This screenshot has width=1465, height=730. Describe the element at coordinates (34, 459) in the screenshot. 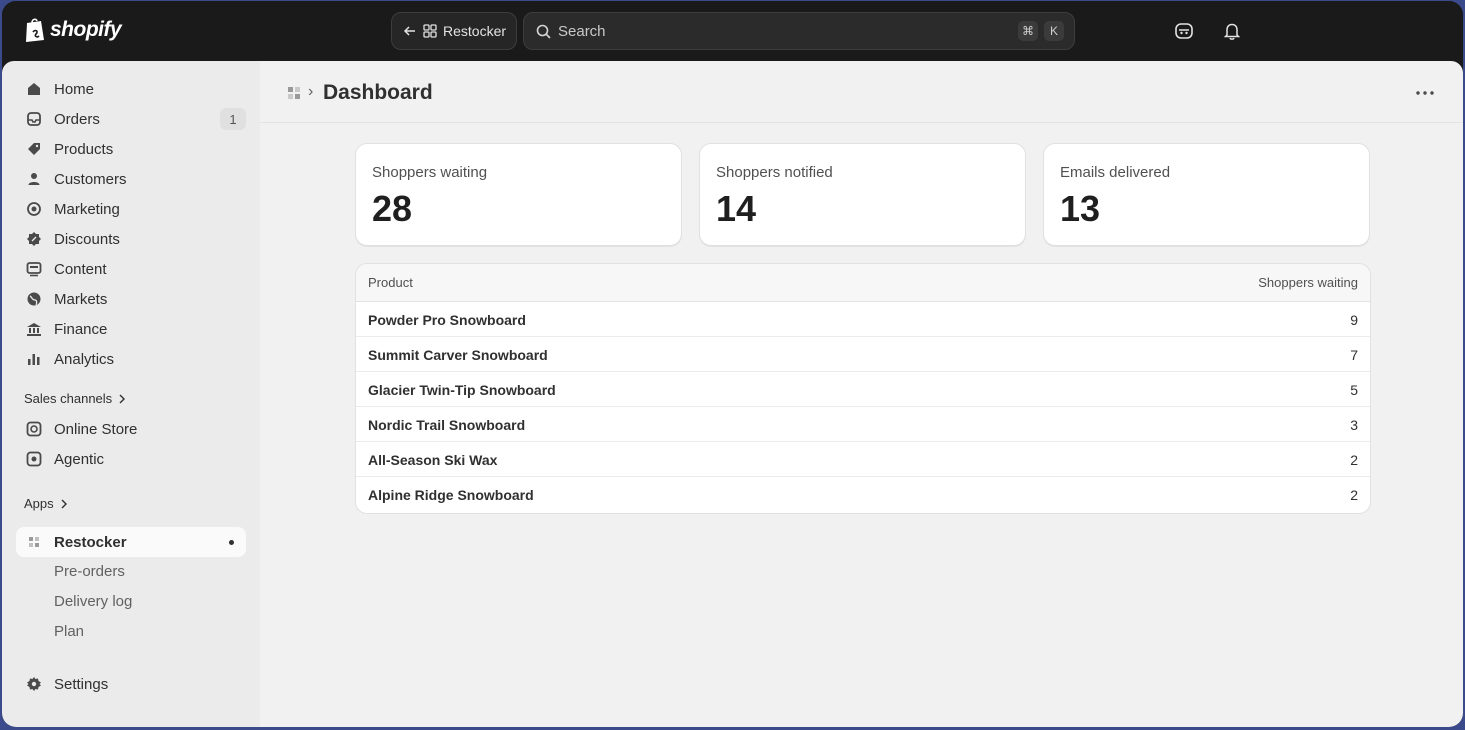

I see `agentic-icon` at that location.